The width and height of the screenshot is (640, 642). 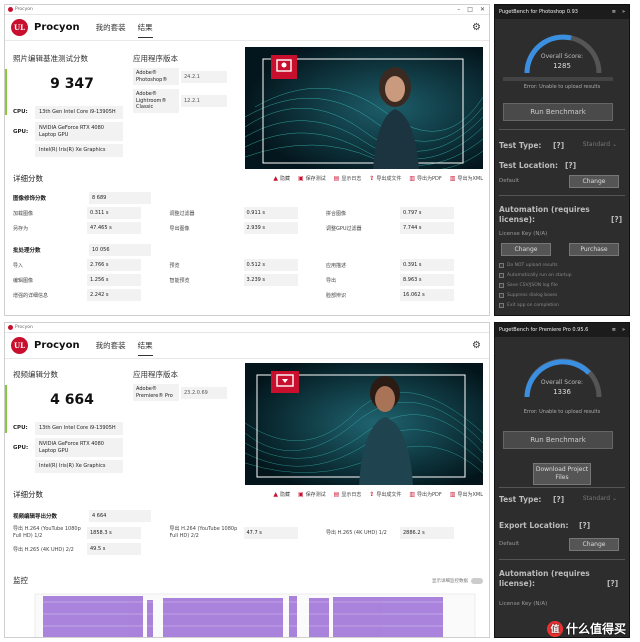 I want to click on window-title: Procyon, so click(x=24, y=327).